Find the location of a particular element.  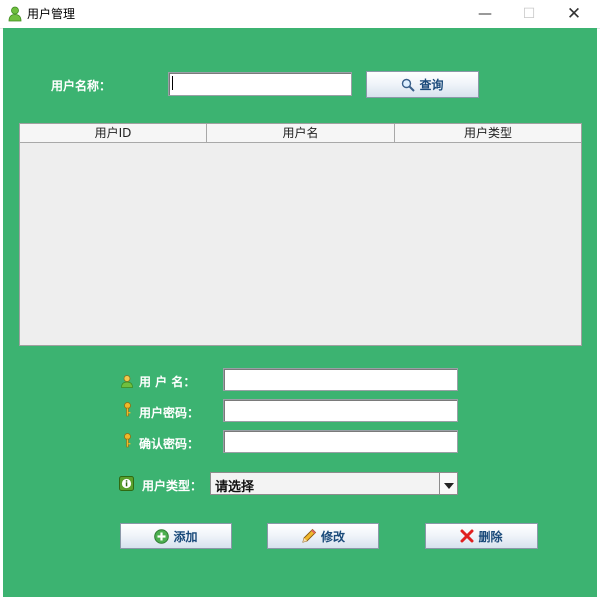

search-button-label: 查询 is located at coordinates (431, 85).